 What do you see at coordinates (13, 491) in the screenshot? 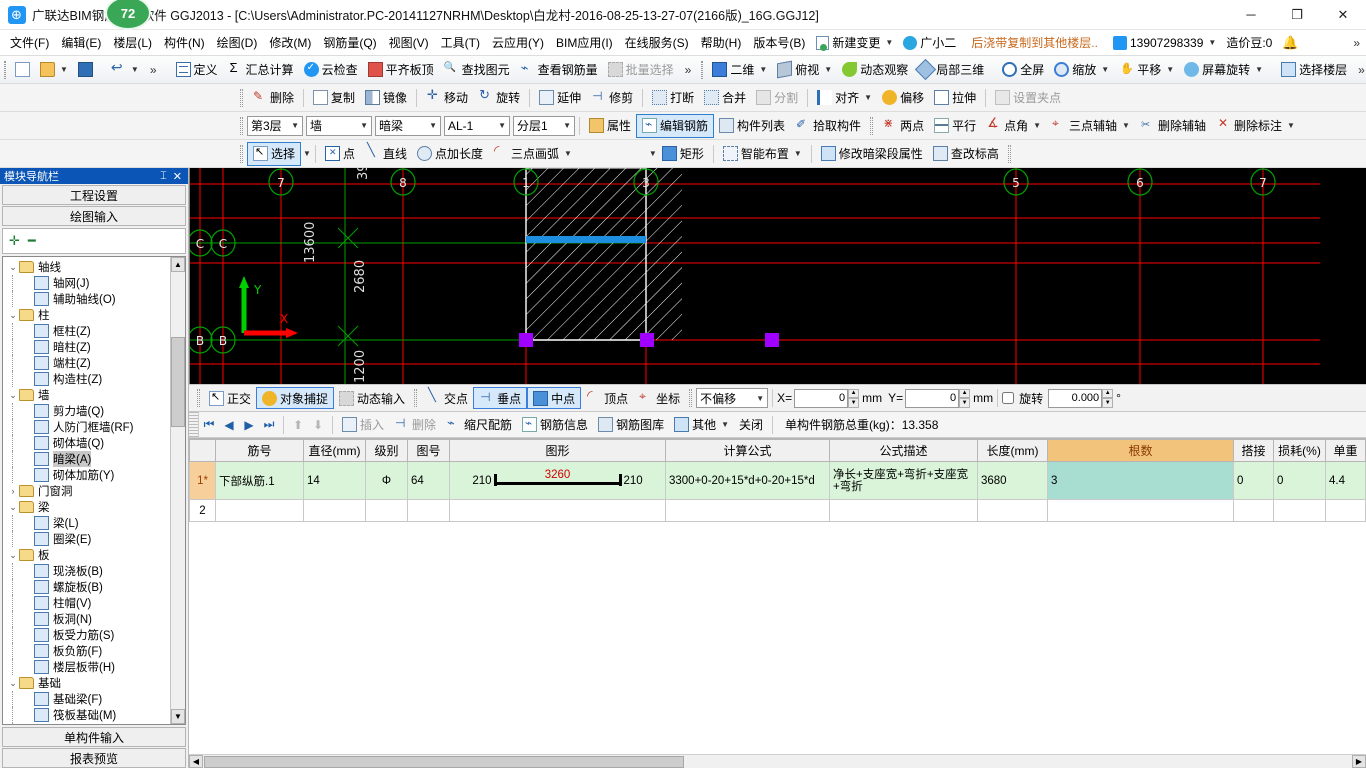
I see `tree-twisty-icon: ›` at bounding box center [13, 491].